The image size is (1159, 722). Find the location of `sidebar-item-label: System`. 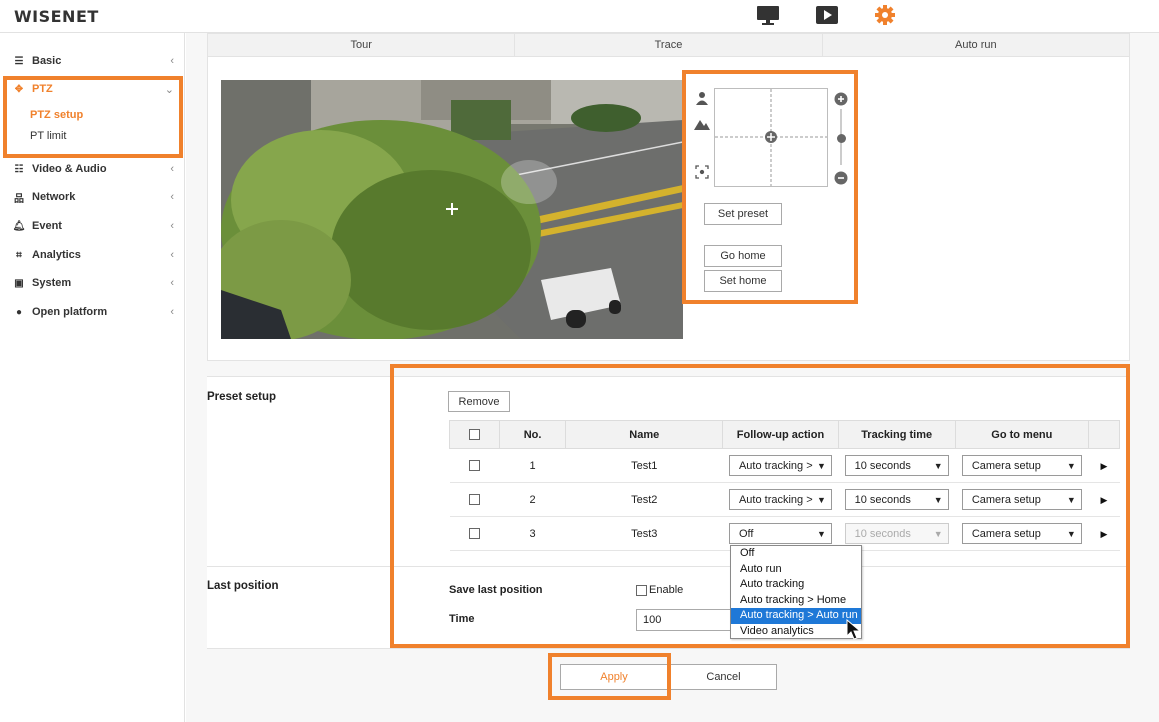

sidebar-item-label: System is located at coordinates (52, 283).